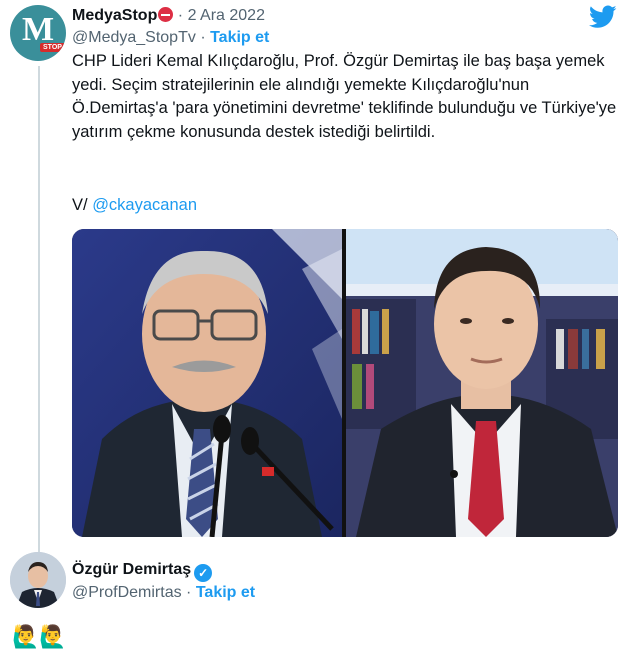 This screenshot has width=635, height=656. What do you see at coordinates (131, 569) in the screenshot?
I see `reply-author-name: Özgür Demirtaş` at bounding box center [131, 569].